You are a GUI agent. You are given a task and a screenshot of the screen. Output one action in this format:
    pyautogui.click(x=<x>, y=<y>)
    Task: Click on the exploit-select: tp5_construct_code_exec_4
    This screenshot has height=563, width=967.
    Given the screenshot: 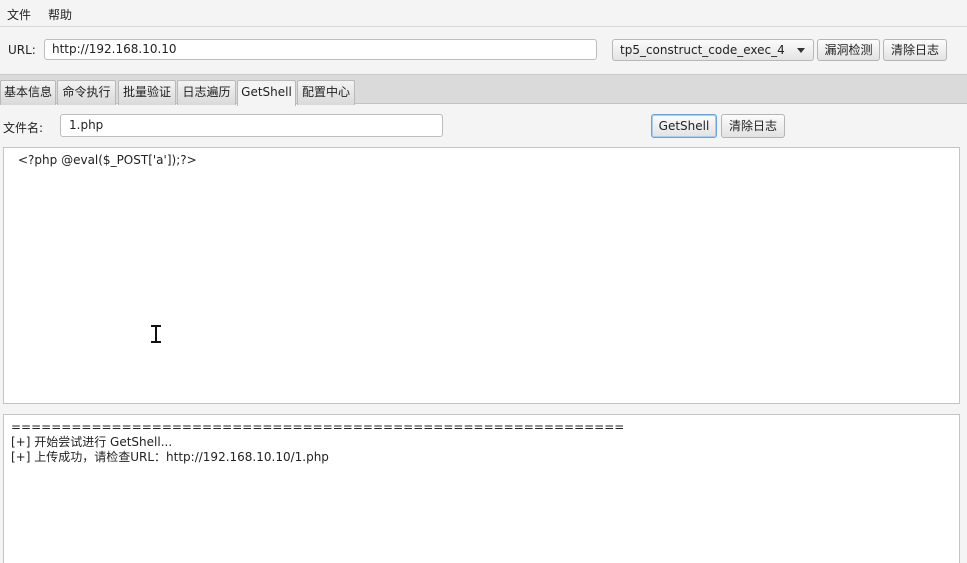 What is the action you would take?
    pyautogui.click(x=713, y=50)
    